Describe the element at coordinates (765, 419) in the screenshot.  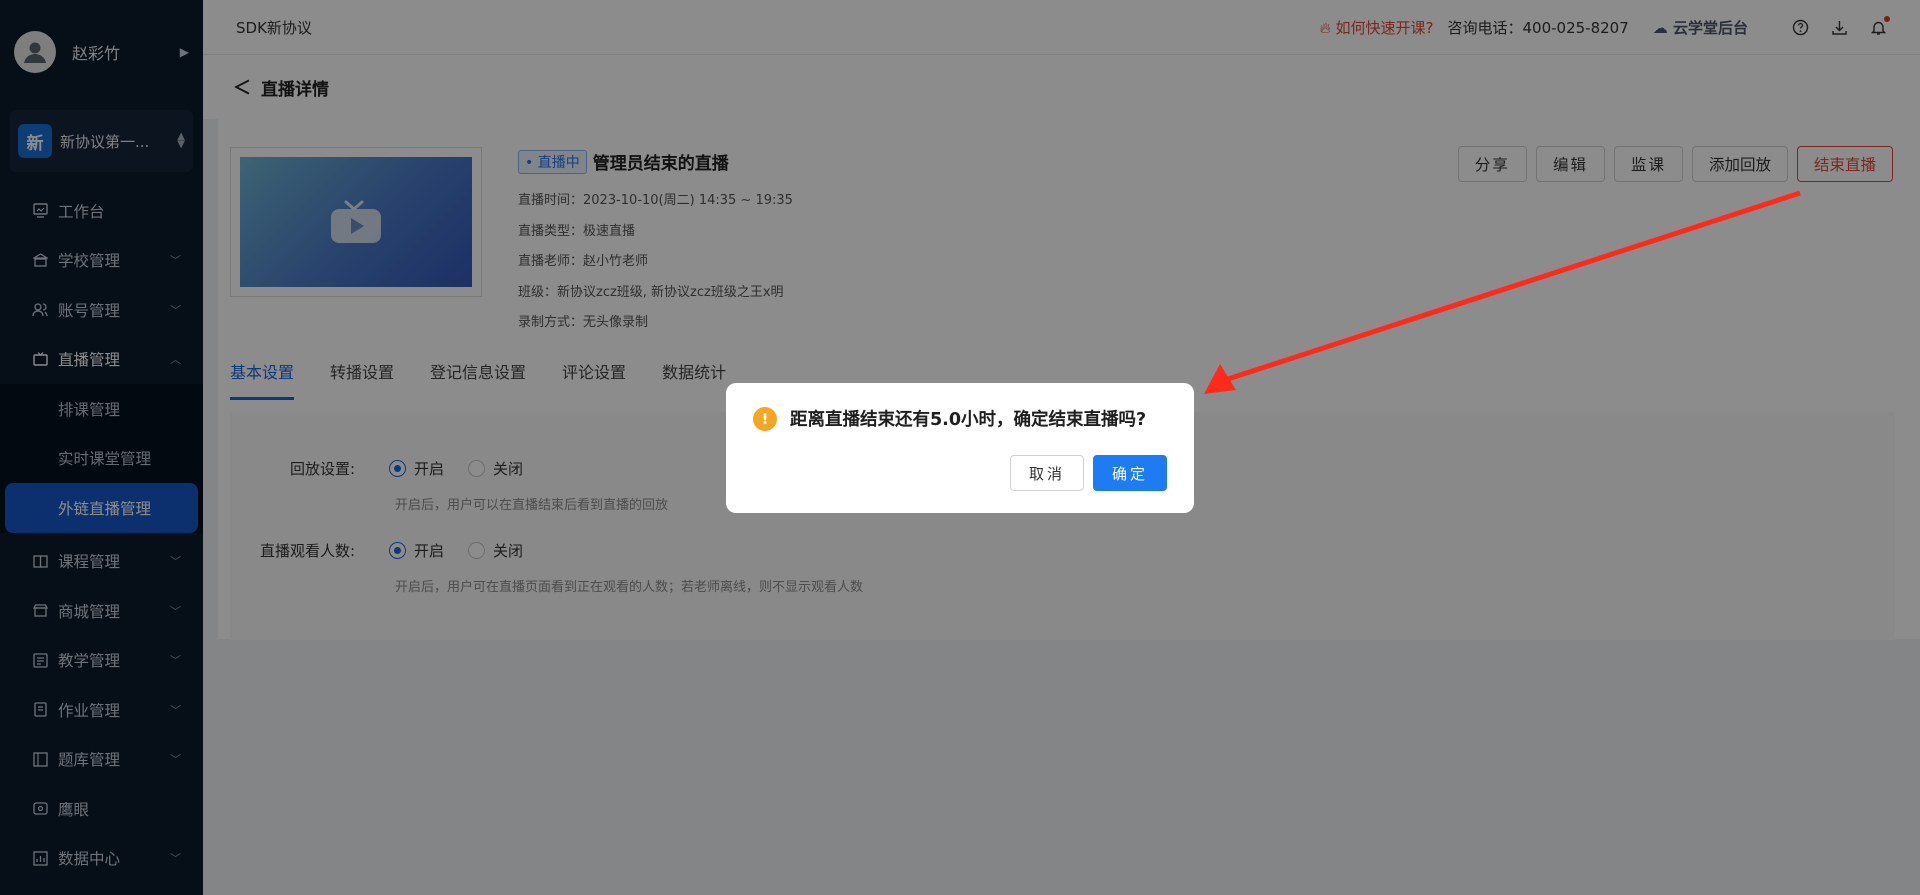
I see `warning-icon: !` at that location.